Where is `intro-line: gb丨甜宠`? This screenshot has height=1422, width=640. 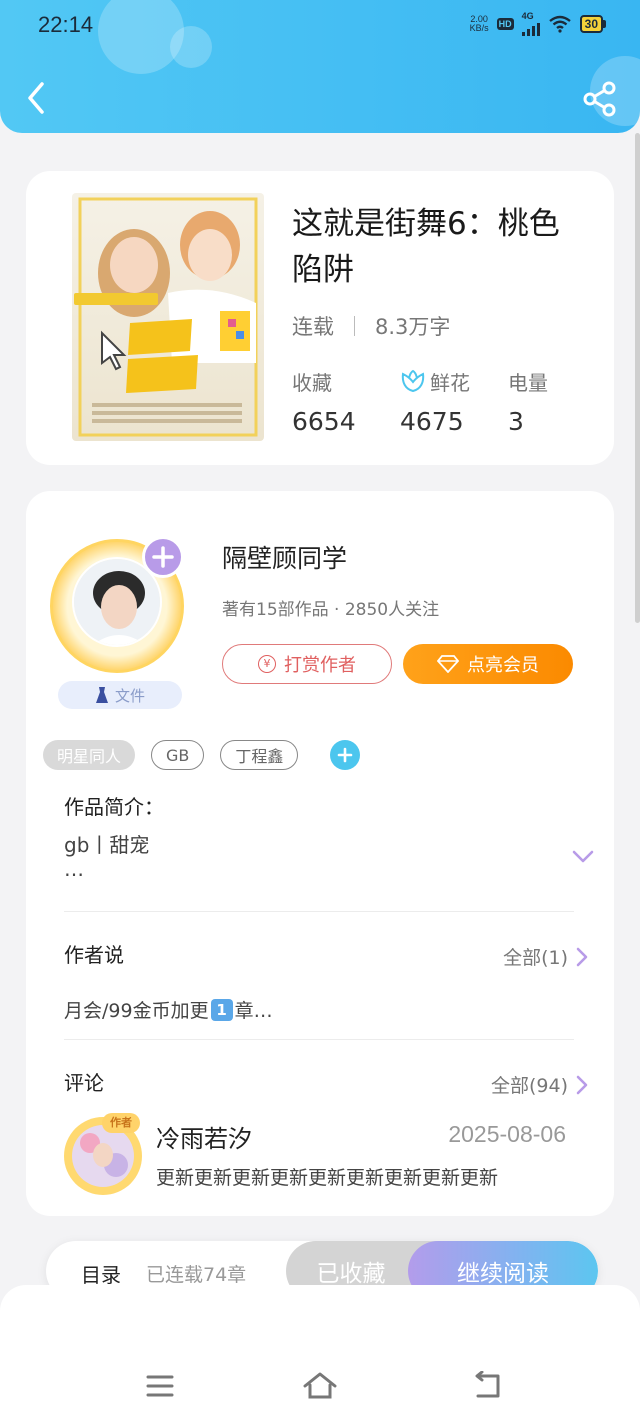 intro-line: gb丨甜宠 is located at coordinates (107, 845).